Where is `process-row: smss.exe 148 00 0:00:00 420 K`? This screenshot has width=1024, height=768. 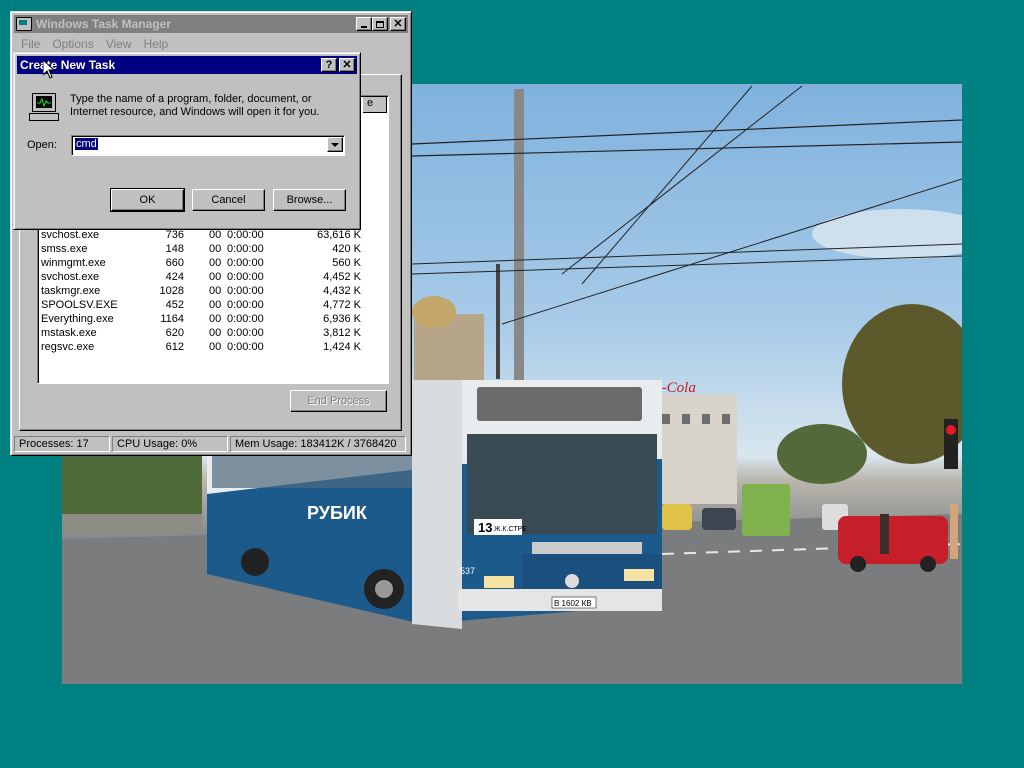 process-row: smss.exe 148 00 0:00:00 420 K is located at coordinates (211, 250).